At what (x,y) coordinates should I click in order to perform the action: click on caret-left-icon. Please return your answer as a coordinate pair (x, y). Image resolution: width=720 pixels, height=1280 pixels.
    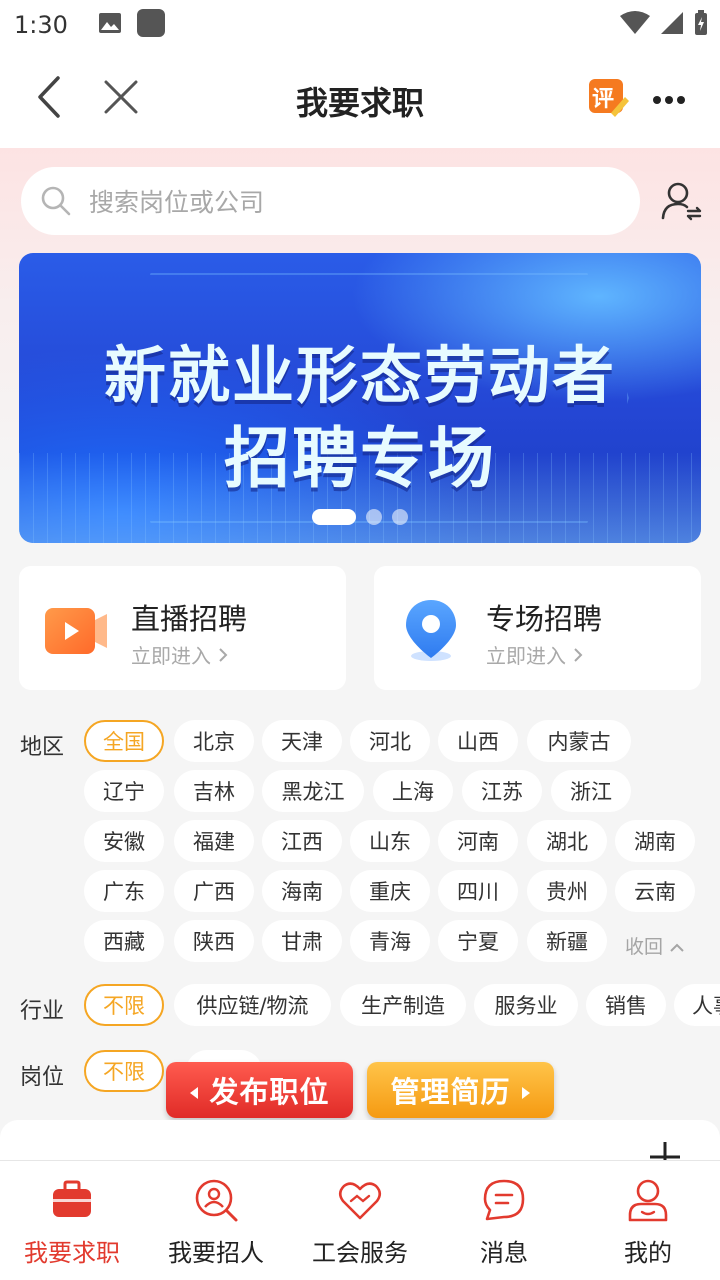
    Looking at the image, I should click on (194, 1090).